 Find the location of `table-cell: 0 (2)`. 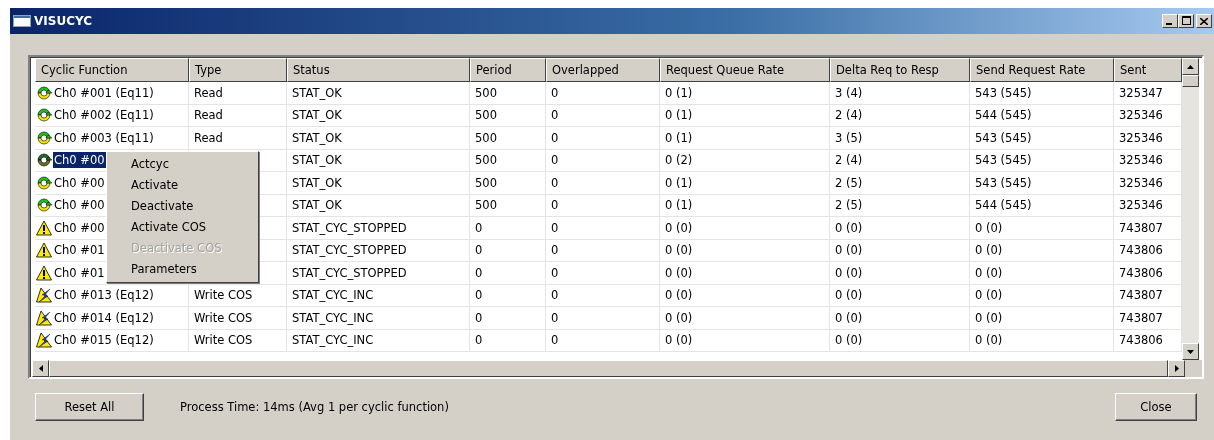

table-cell: 0 (2) is located at coordinates (679, 160).